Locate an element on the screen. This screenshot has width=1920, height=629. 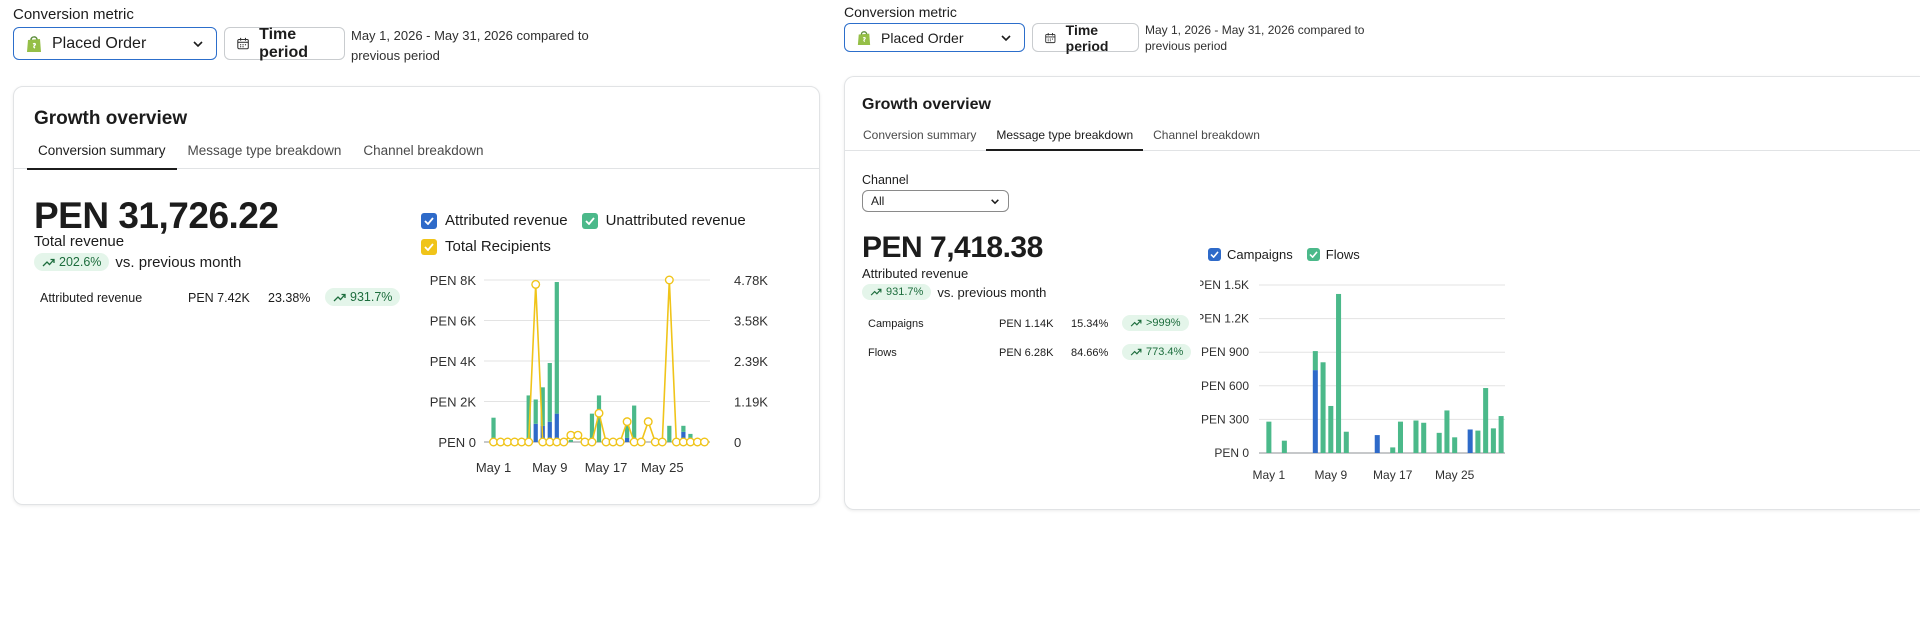
legend-flows: Flows is located at coordinates (1333, 254).